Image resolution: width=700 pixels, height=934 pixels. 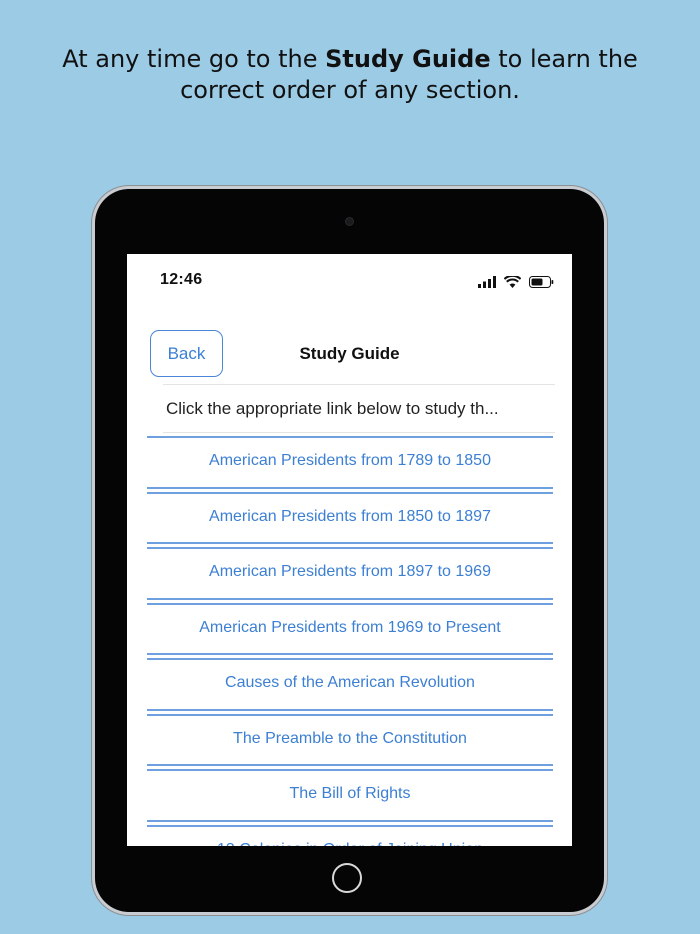 I want to click on home-button, so click(x=347, y=878).